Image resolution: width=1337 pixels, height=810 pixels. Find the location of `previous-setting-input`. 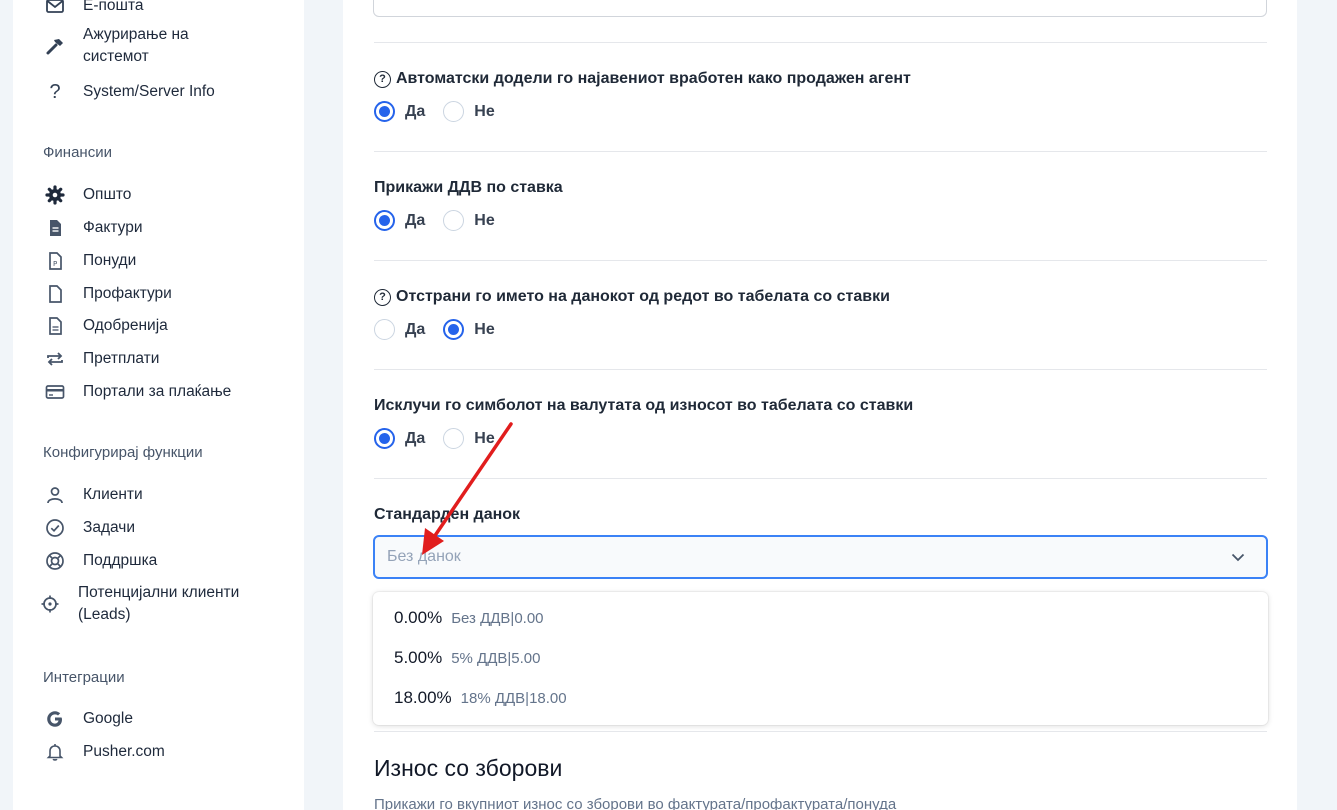

previous-setting-input is located at coordinates (820, 8).